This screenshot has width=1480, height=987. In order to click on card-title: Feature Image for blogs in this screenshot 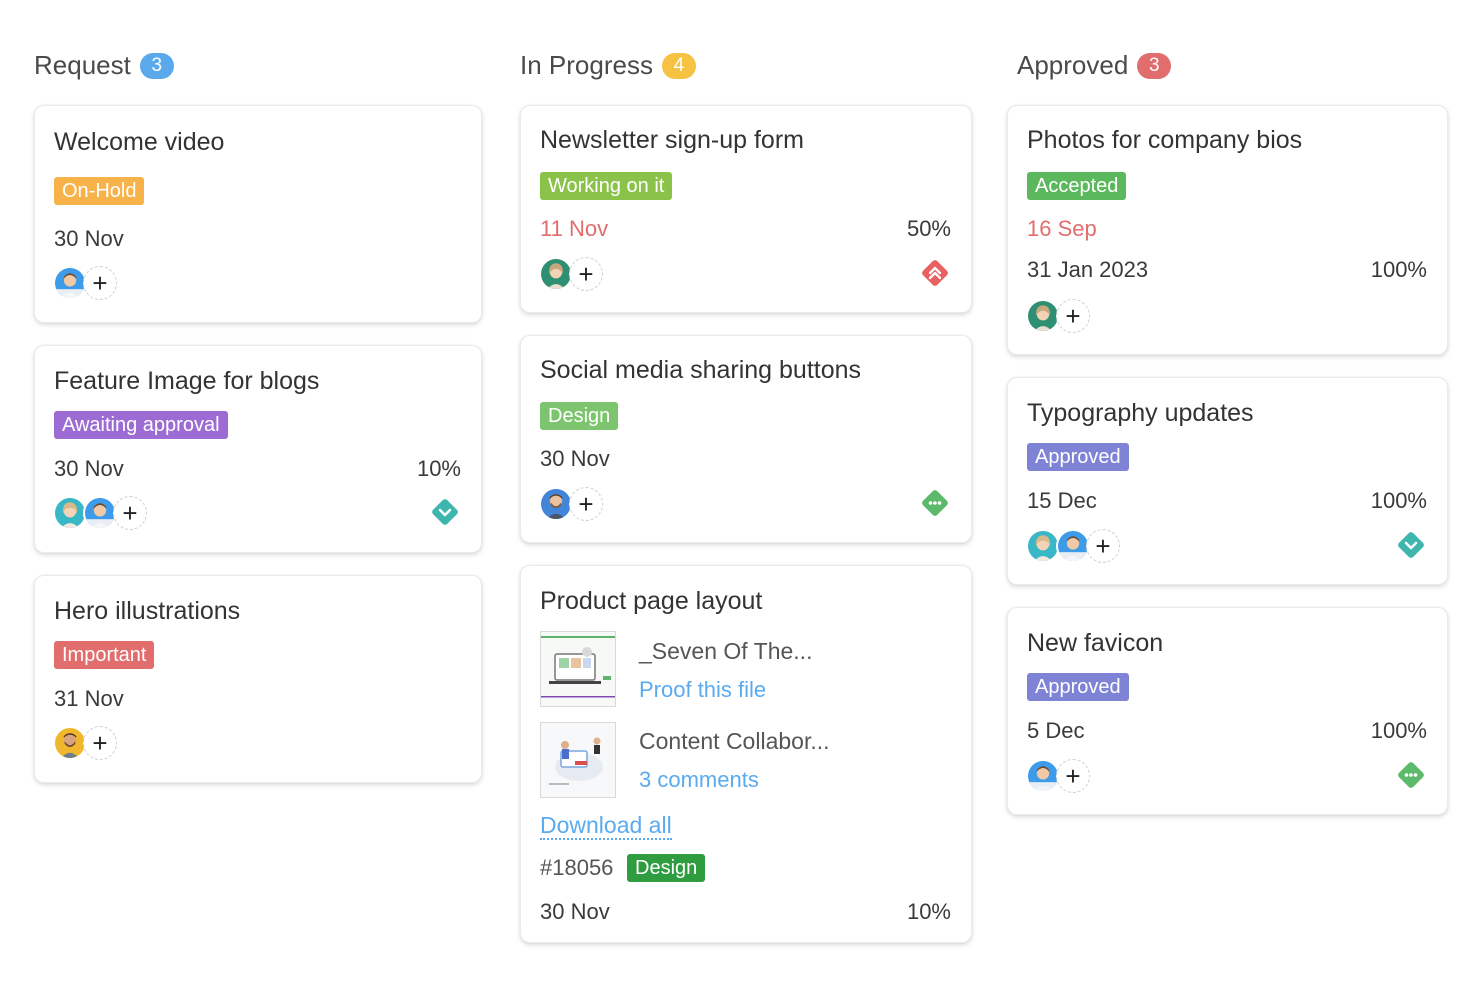, I will do `click(186, 381)`.